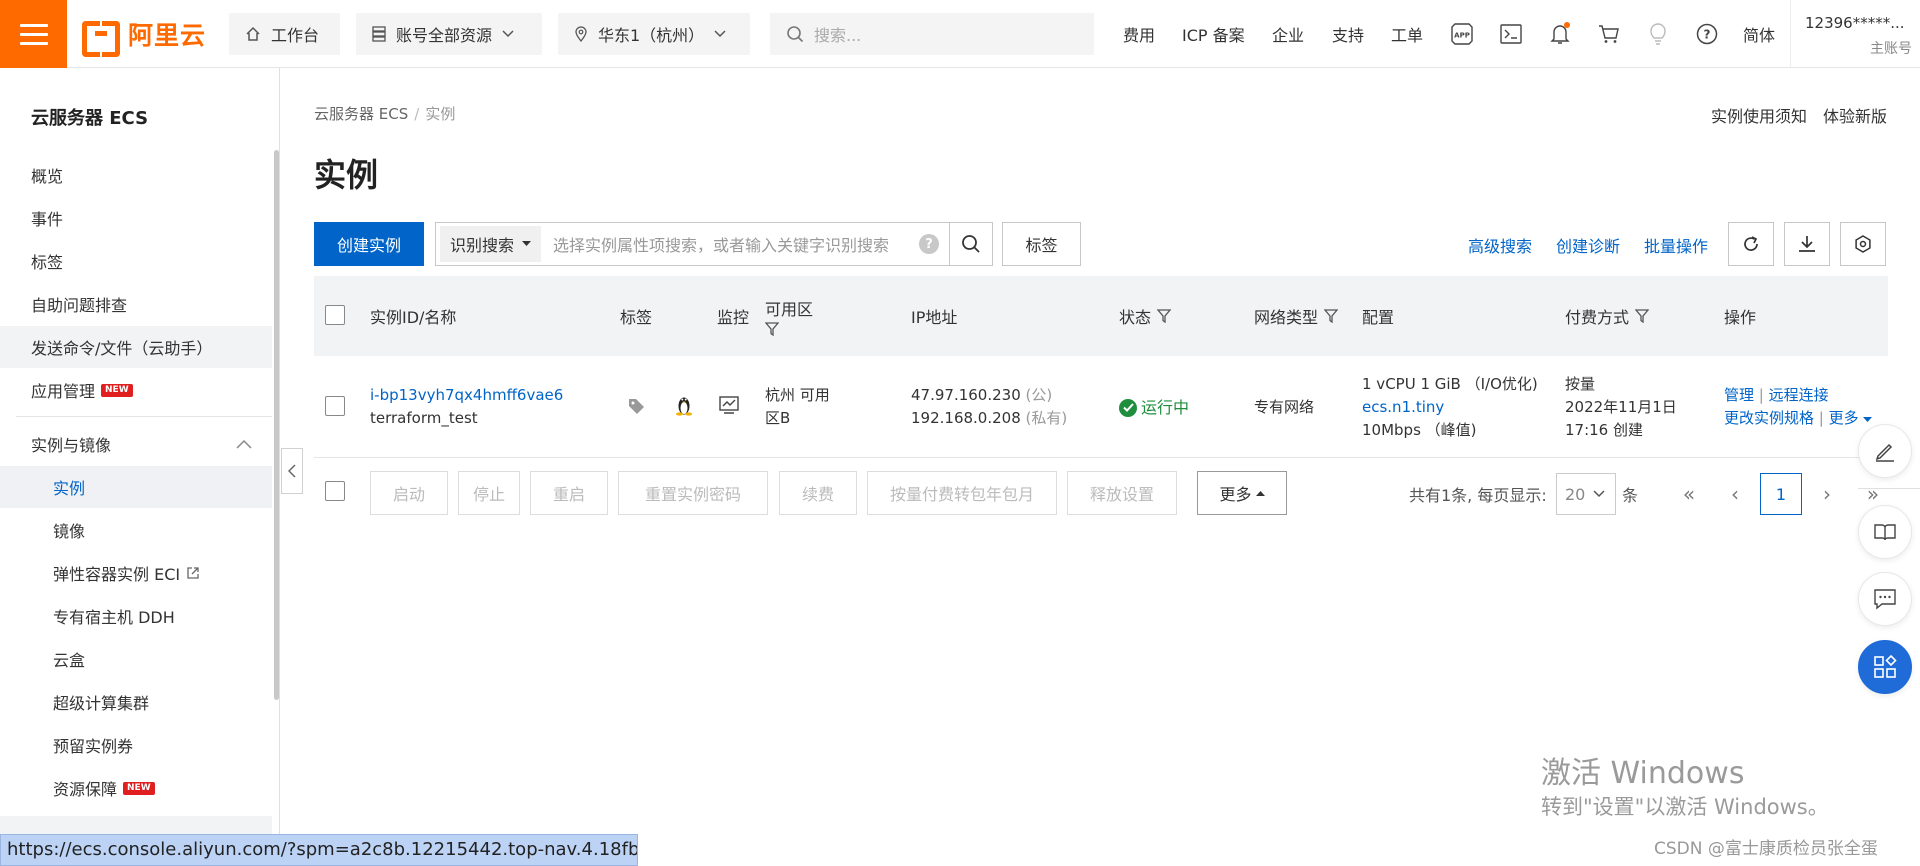 Image resolution: width=1920 pixels, height=866 pixels. I want to click on resources-dropdown: 账号全部资源, so click(449, 34).